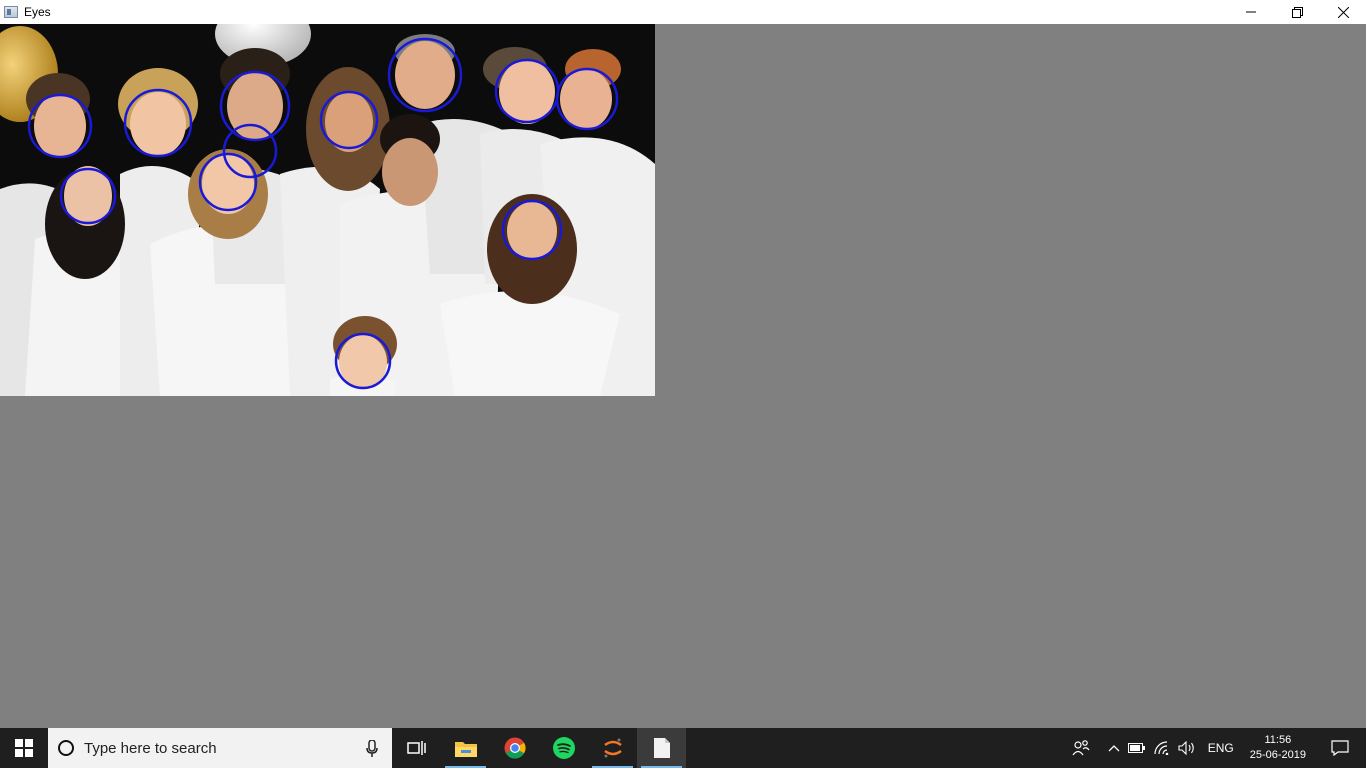 The width and height of the screenshot is (1366, 768). I want to click on taskbar-app-file-explorer, so click(465, 748).